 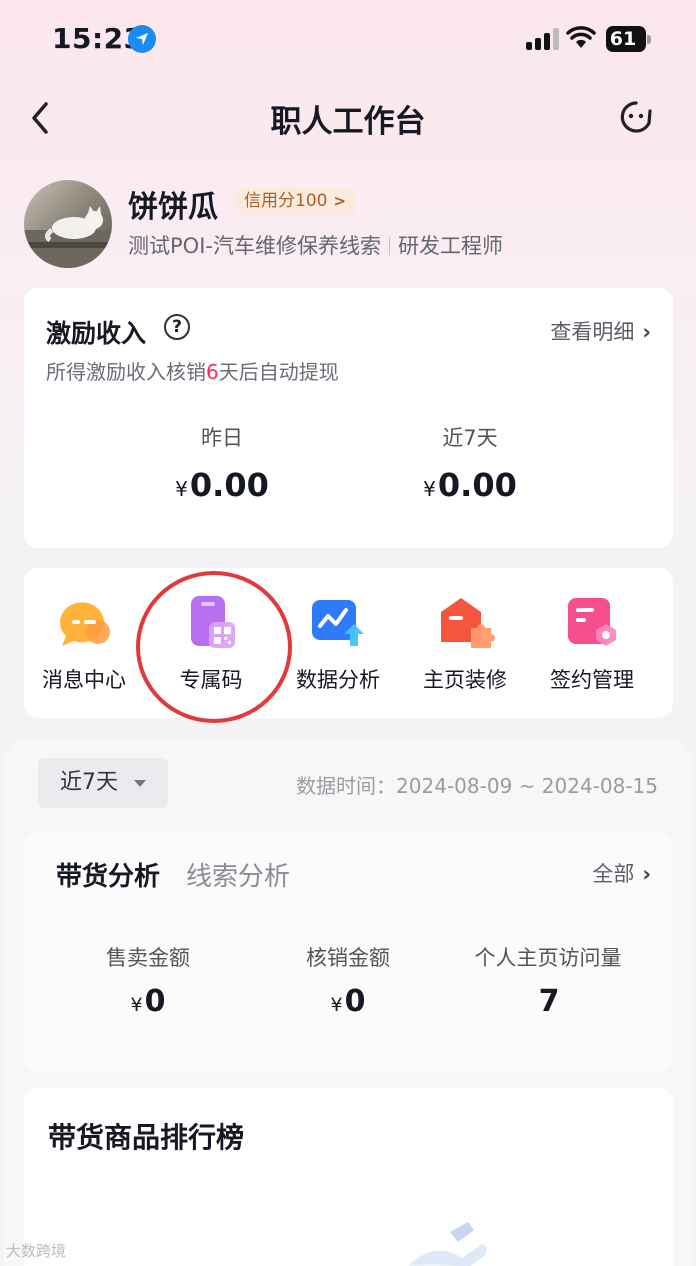 What do you see at coordinates (446, 1244) in the screenshot?
I see `empty-state-illustration-icon` at bounding box center [446, 1244].